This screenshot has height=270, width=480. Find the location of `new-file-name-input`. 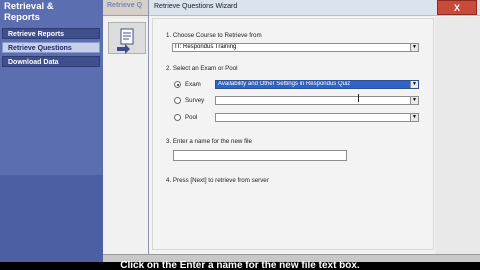

new-file-name-input is located at coordinates (260, 155).